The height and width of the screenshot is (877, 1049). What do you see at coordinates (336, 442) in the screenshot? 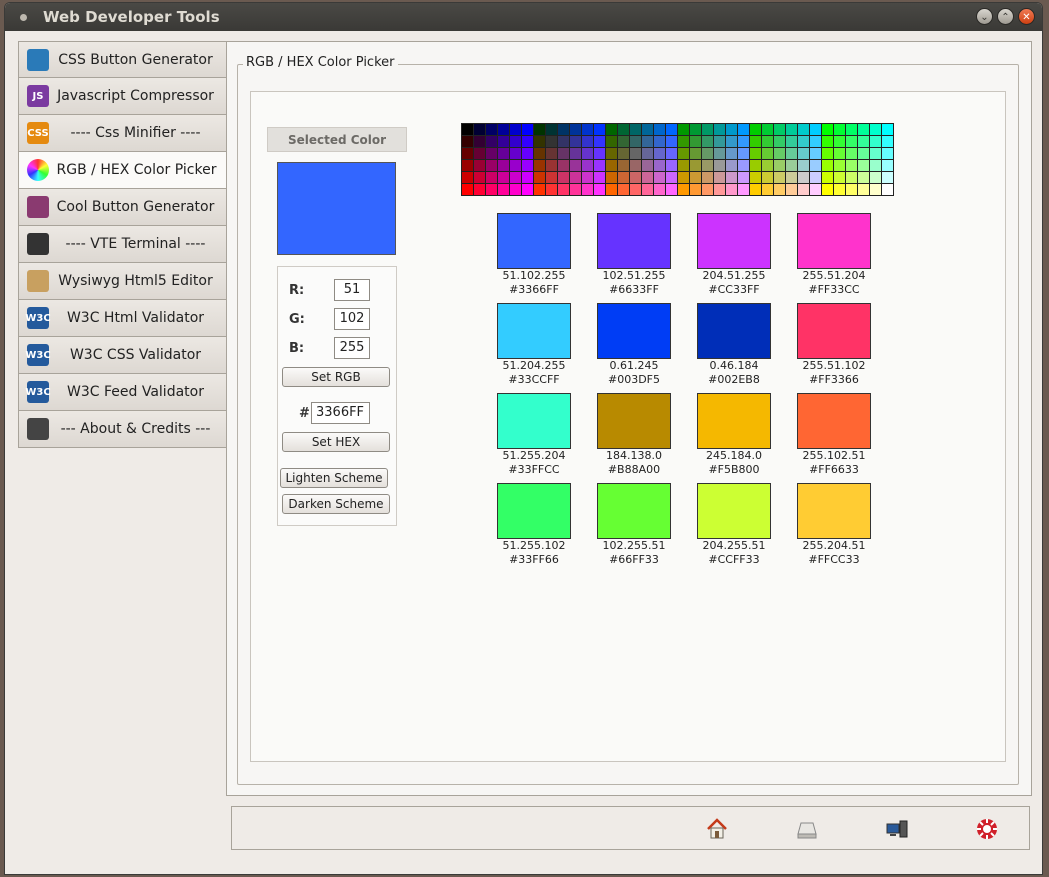
I see `set-hex-button: Set HEX` at bounding box center [336, 442].